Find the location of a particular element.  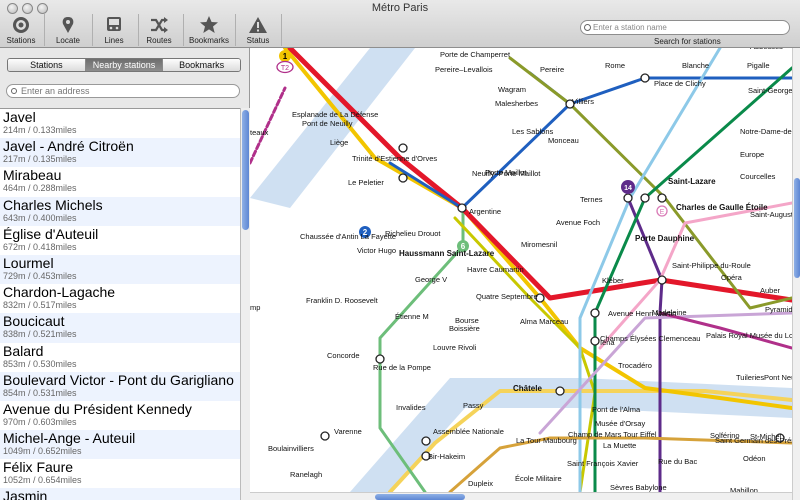

station-label: Porte de Champerret is located at coordinates (475, 54).